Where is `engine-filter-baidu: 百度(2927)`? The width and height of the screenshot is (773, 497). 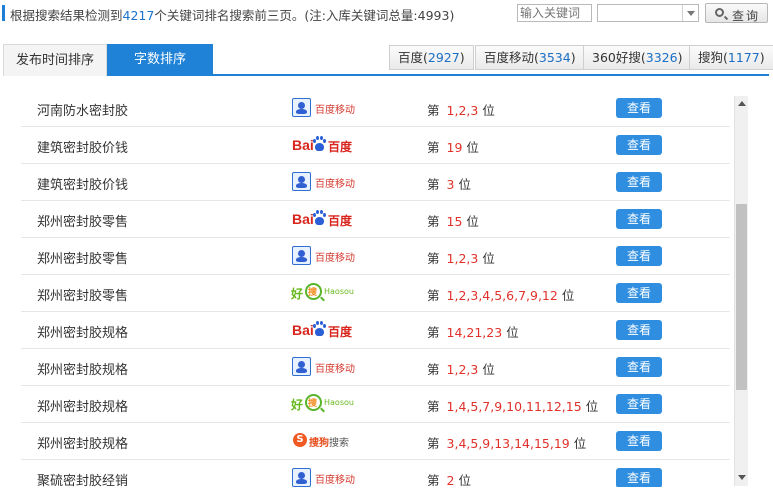 engine-filter-baidu: 百度(2927) is located at coordinates (431, 57).